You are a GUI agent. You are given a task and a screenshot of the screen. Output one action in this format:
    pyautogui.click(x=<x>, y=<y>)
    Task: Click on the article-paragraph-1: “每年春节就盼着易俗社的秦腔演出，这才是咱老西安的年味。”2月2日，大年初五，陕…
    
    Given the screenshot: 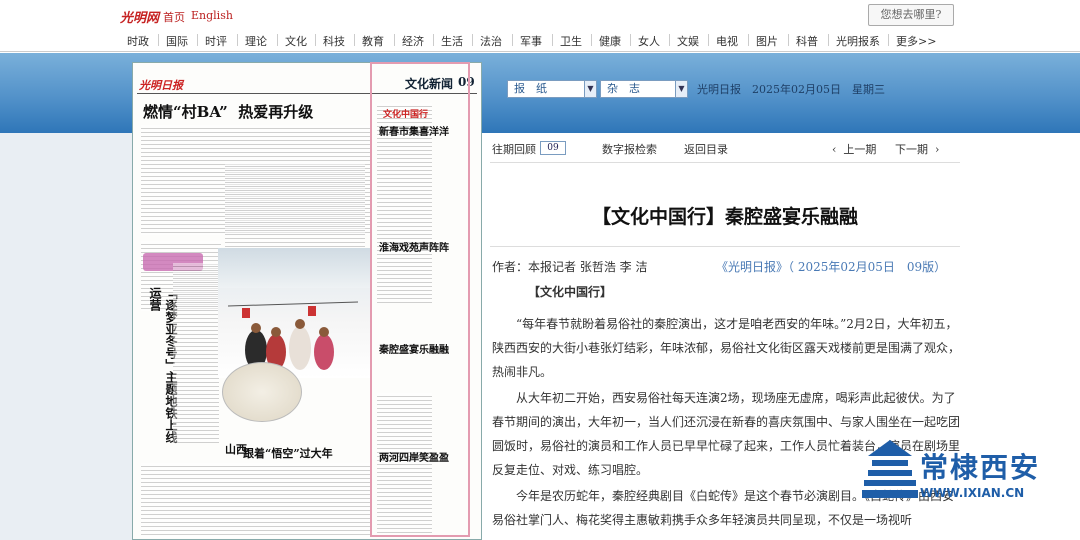 What is the action you would take?
    pyautogui.click(x=726, y=348)
    